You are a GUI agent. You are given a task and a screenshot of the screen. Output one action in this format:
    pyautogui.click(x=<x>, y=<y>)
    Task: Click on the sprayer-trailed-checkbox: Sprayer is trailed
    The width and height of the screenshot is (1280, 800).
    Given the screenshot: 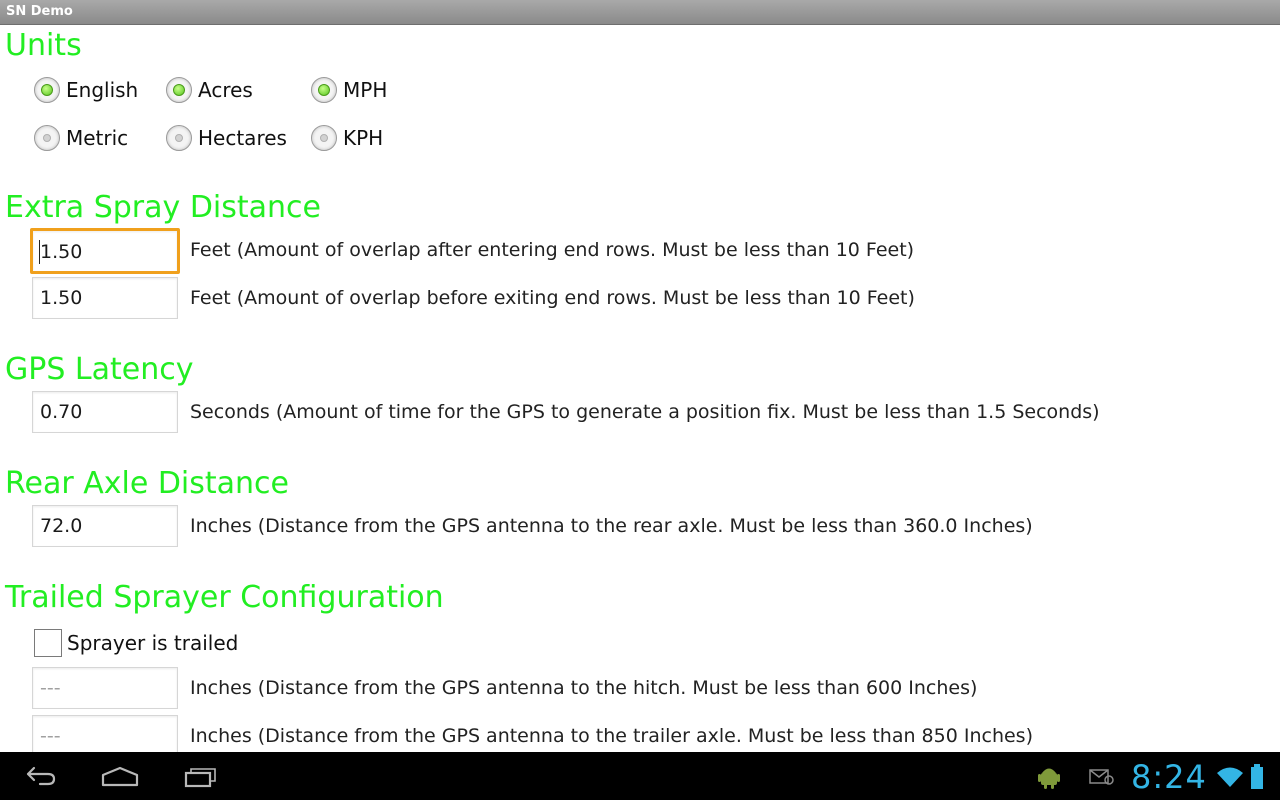 What is the action you would take?
    pyautogui.click(x=136, y=643)
    